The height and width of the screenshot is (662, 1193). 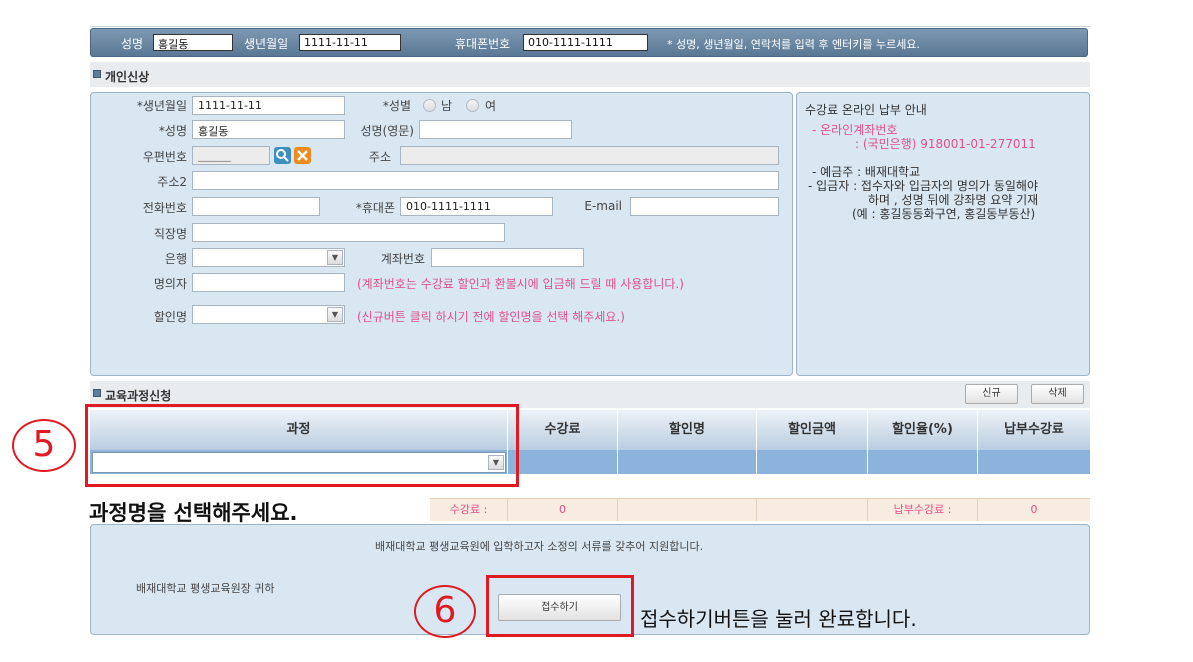 I want to click on lookup-phone-input: 010-1111-1111, so click(x=585, y=42).